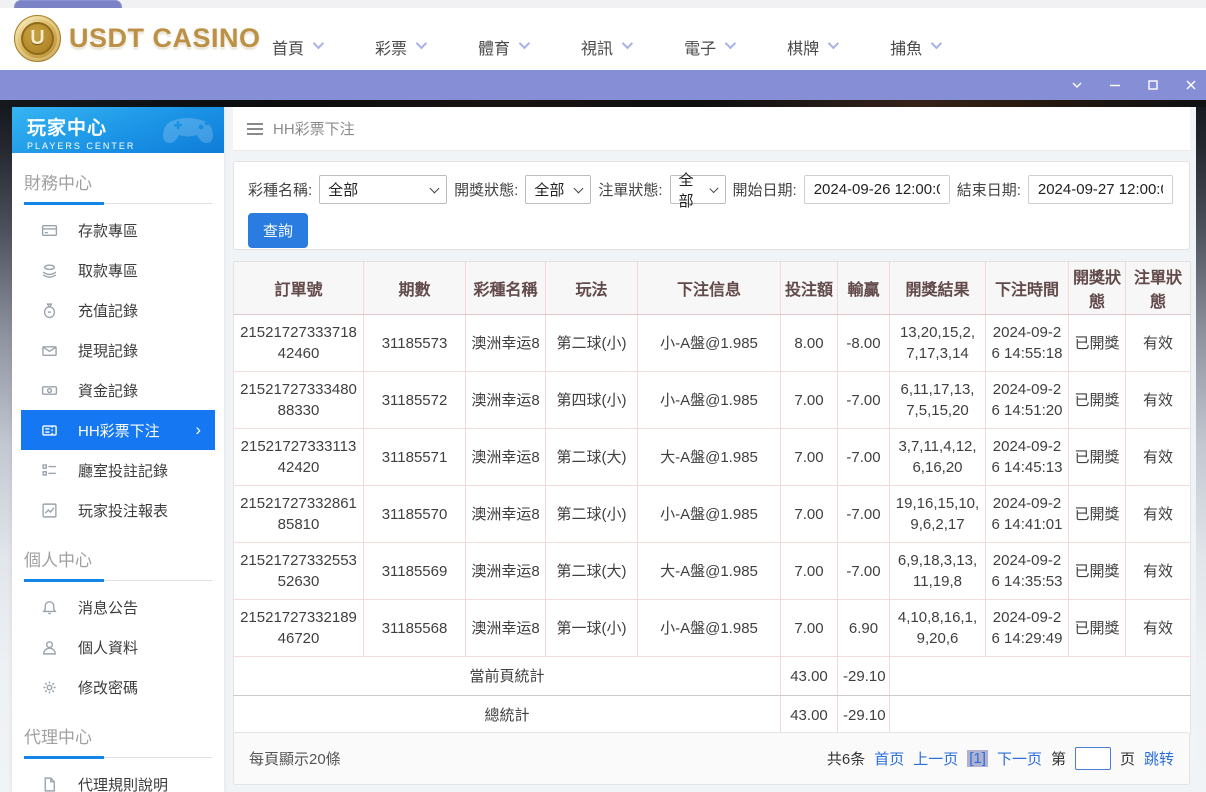 Image resolution: width=1206 pixels, height=792 pixels. I want to click on sidebar-item-label: 存款專區, so click(108, 231).